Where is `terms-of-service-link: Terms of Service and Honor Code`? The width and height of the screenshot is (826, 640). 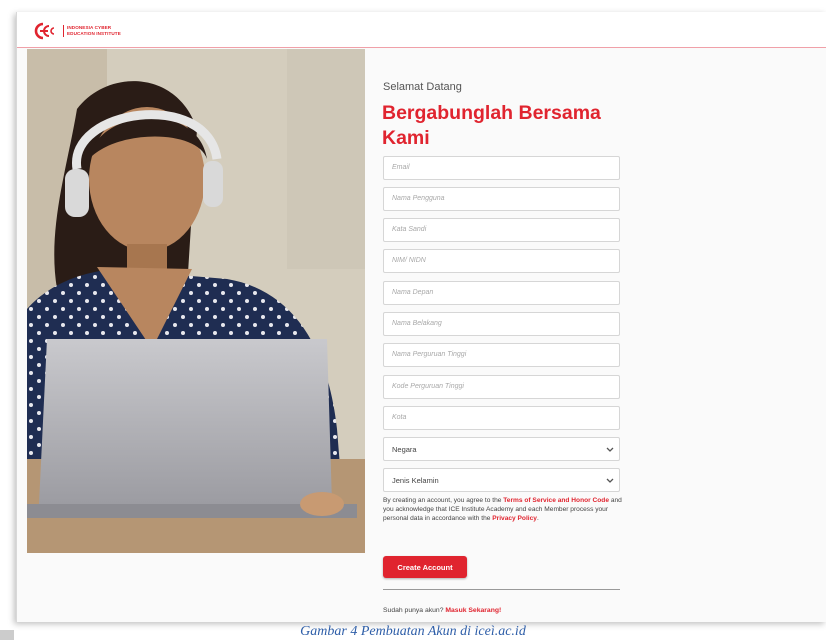 terms-of-service-link: Terms of Service and Honor Code is located at coordinates (556, 500).